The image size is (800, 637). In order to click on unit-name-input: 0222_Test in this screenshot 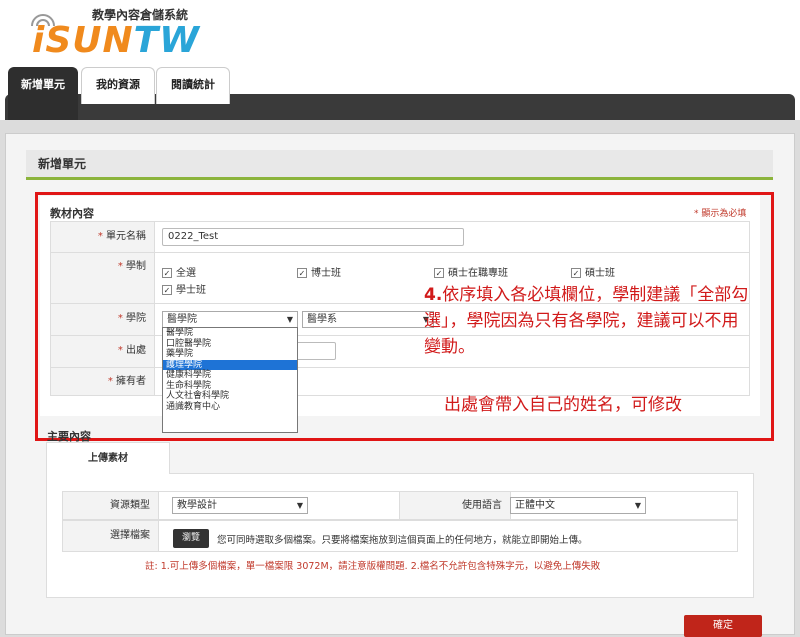, I will do `click(313, 237)`.